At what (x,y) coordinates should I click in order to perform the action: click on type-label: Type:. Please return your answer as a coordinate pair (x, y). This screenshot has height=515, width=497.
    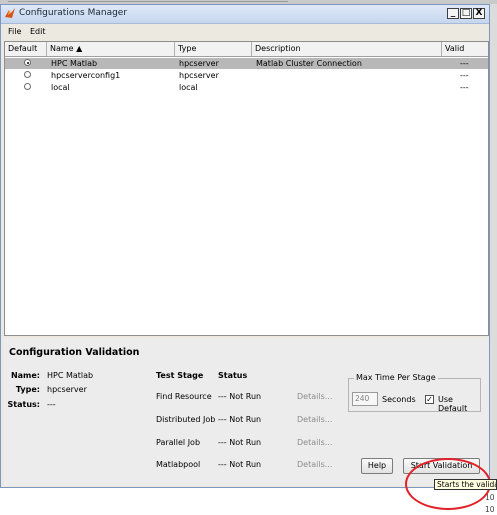
    Looking at the image, I should click on (27, 389).